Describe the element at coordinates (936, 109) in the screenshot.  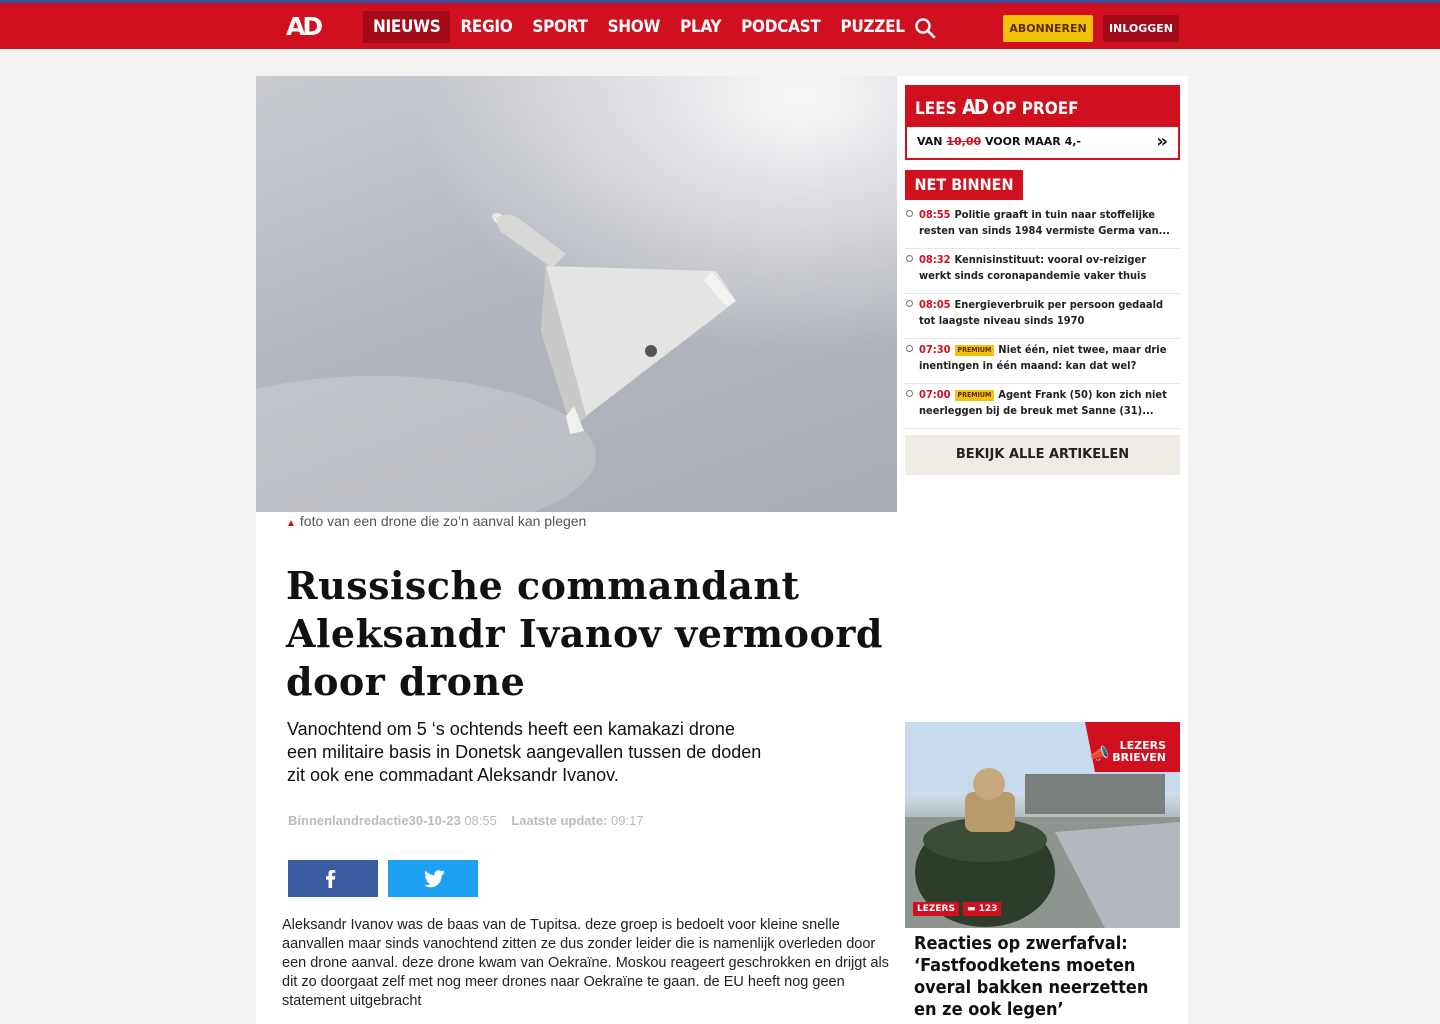
I see `promo-lees: LEES` at that location.